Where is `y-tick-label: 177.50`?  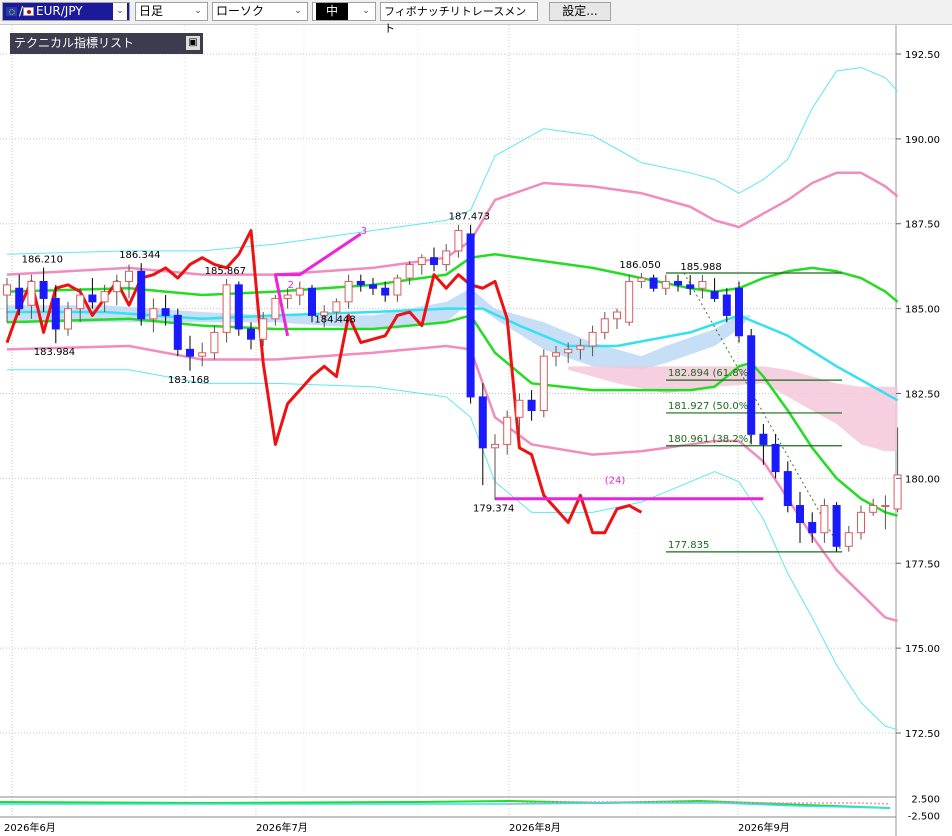 y-tick-label: 177.50 is located at coordinates (922, 564).